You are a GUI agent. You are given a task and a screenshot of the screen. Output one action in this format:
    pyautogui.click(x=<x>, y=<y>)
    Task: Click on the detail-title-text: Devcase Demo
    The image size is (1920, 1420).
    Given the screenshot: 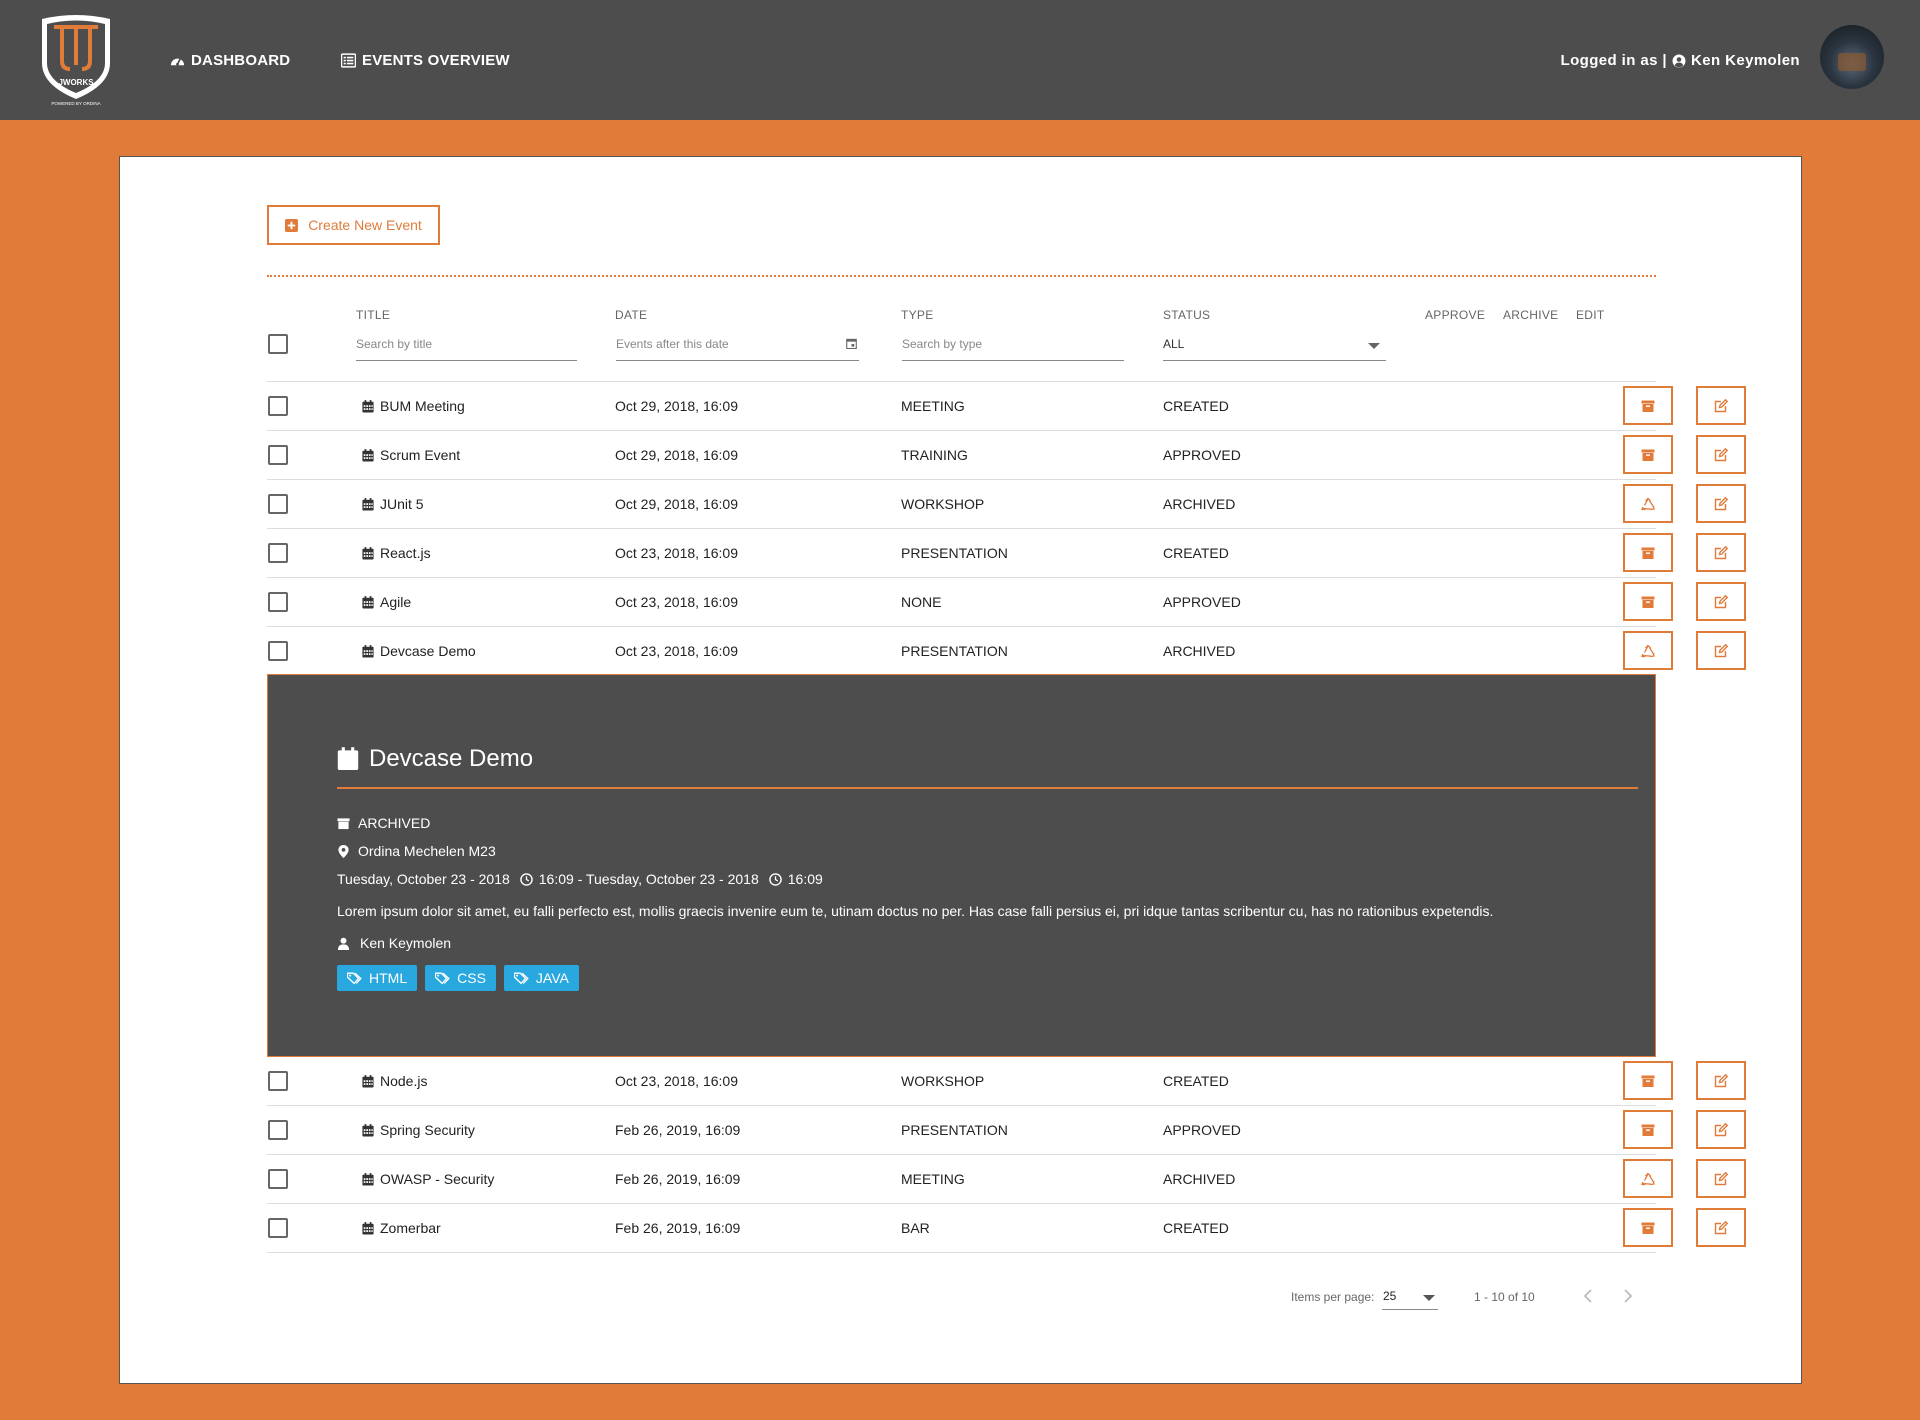 What is the action you would take?
    pyautogui.click(x=451, y=758)
    